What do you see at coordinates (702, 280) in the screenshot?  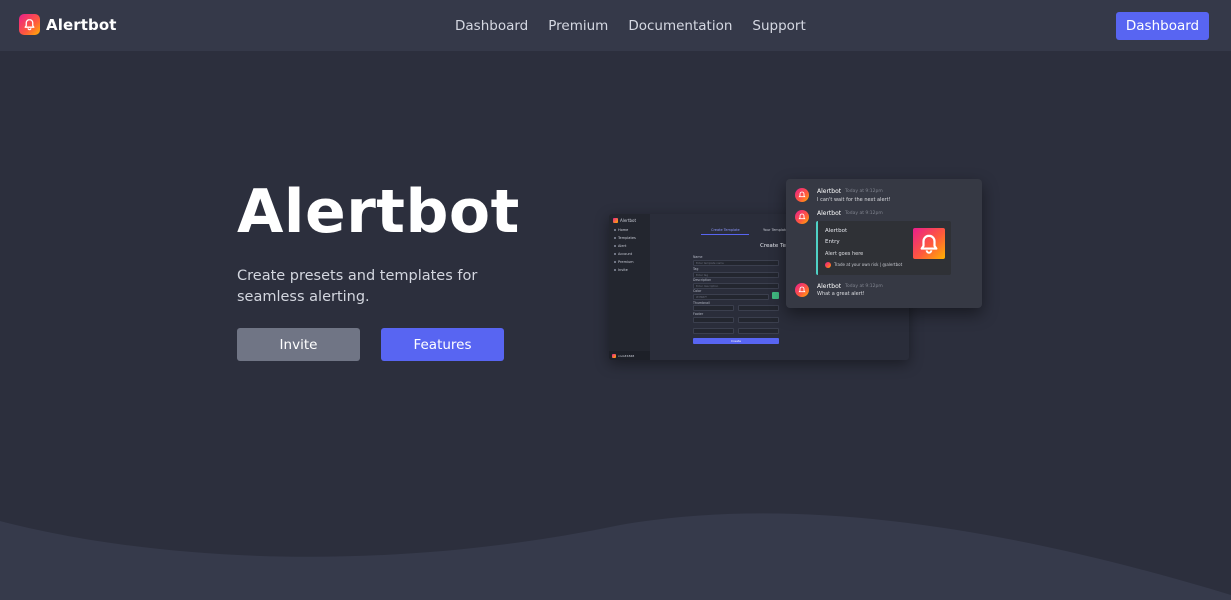 I see `preview-label: Description` at bounding box center [702, 280].